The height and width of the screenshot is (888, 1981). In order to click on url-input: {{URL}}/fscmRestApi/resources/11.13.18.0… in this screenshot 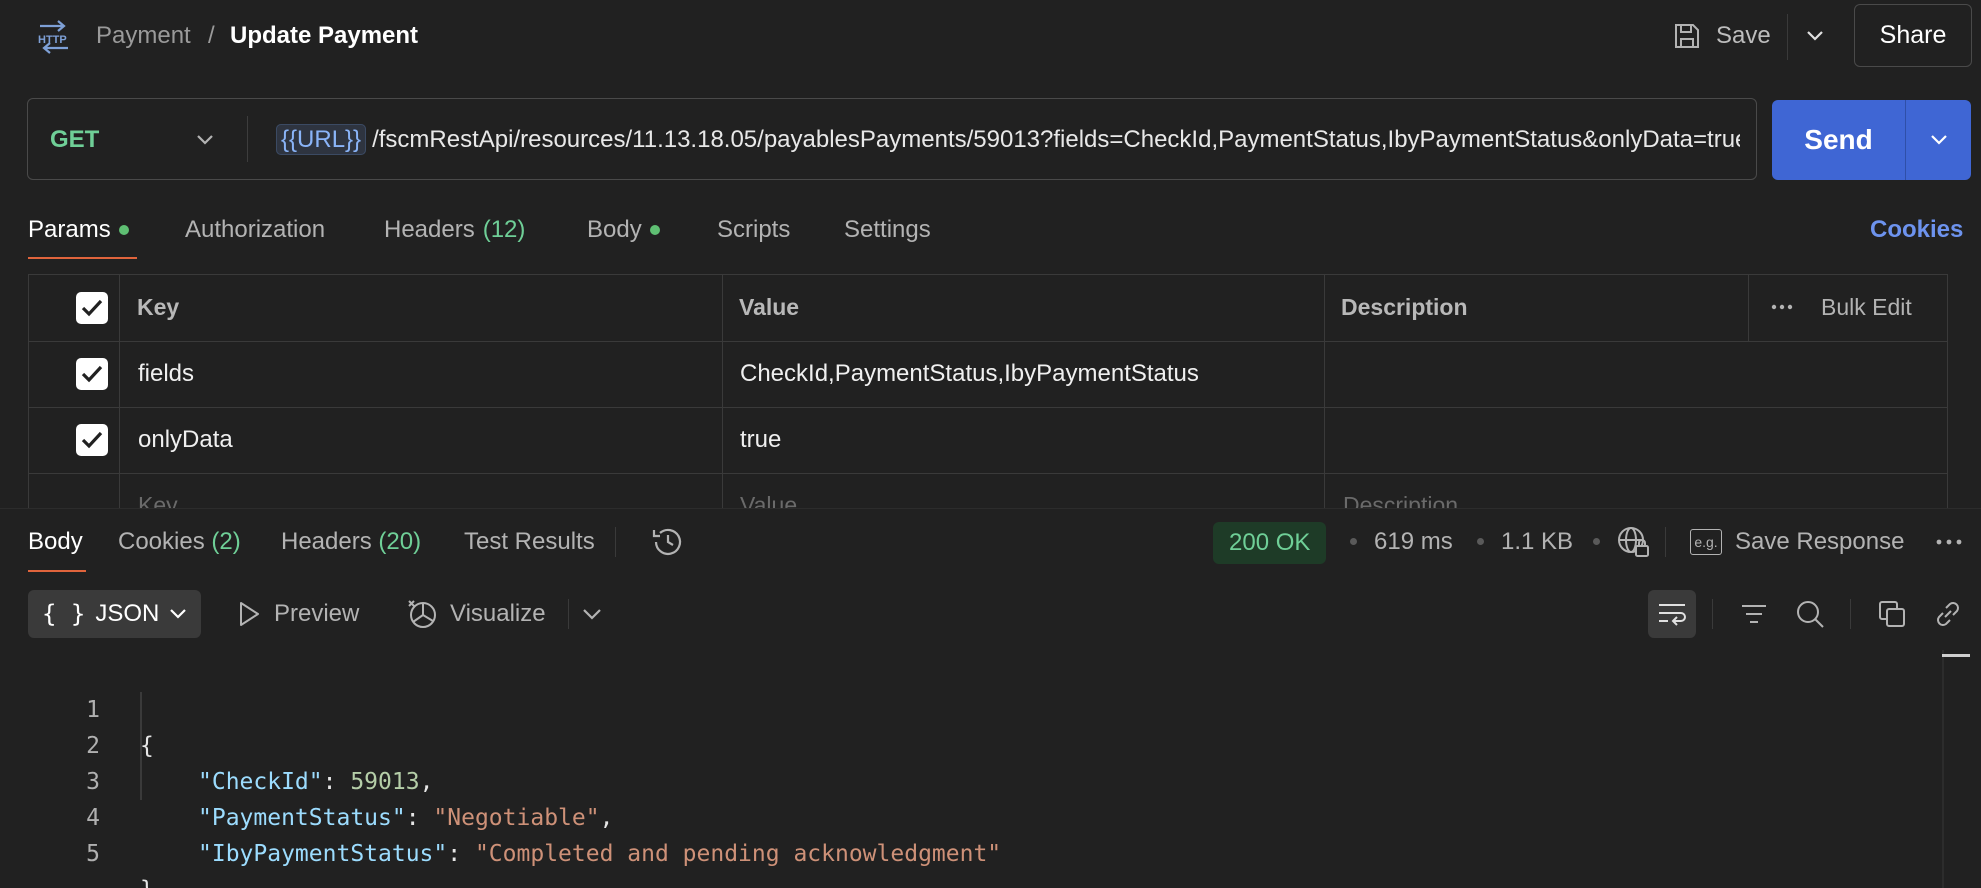, I will do `click(1008, 140)`.